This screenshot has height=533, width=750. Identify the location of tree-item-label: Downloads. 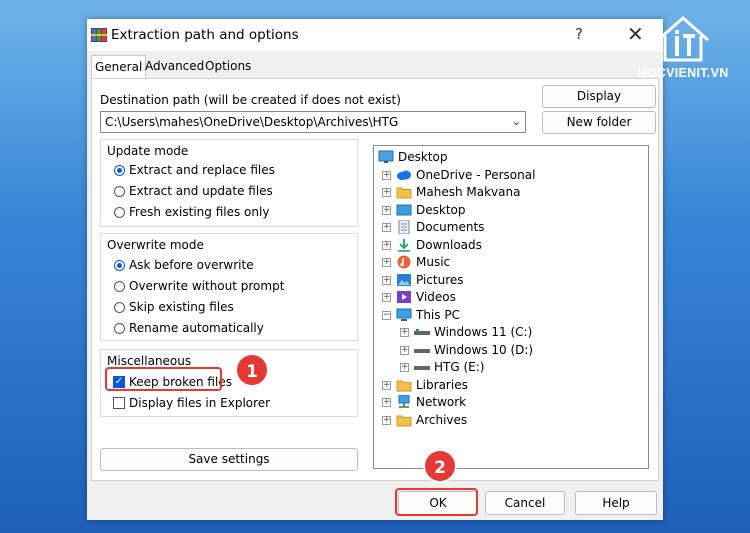
(449, 245).